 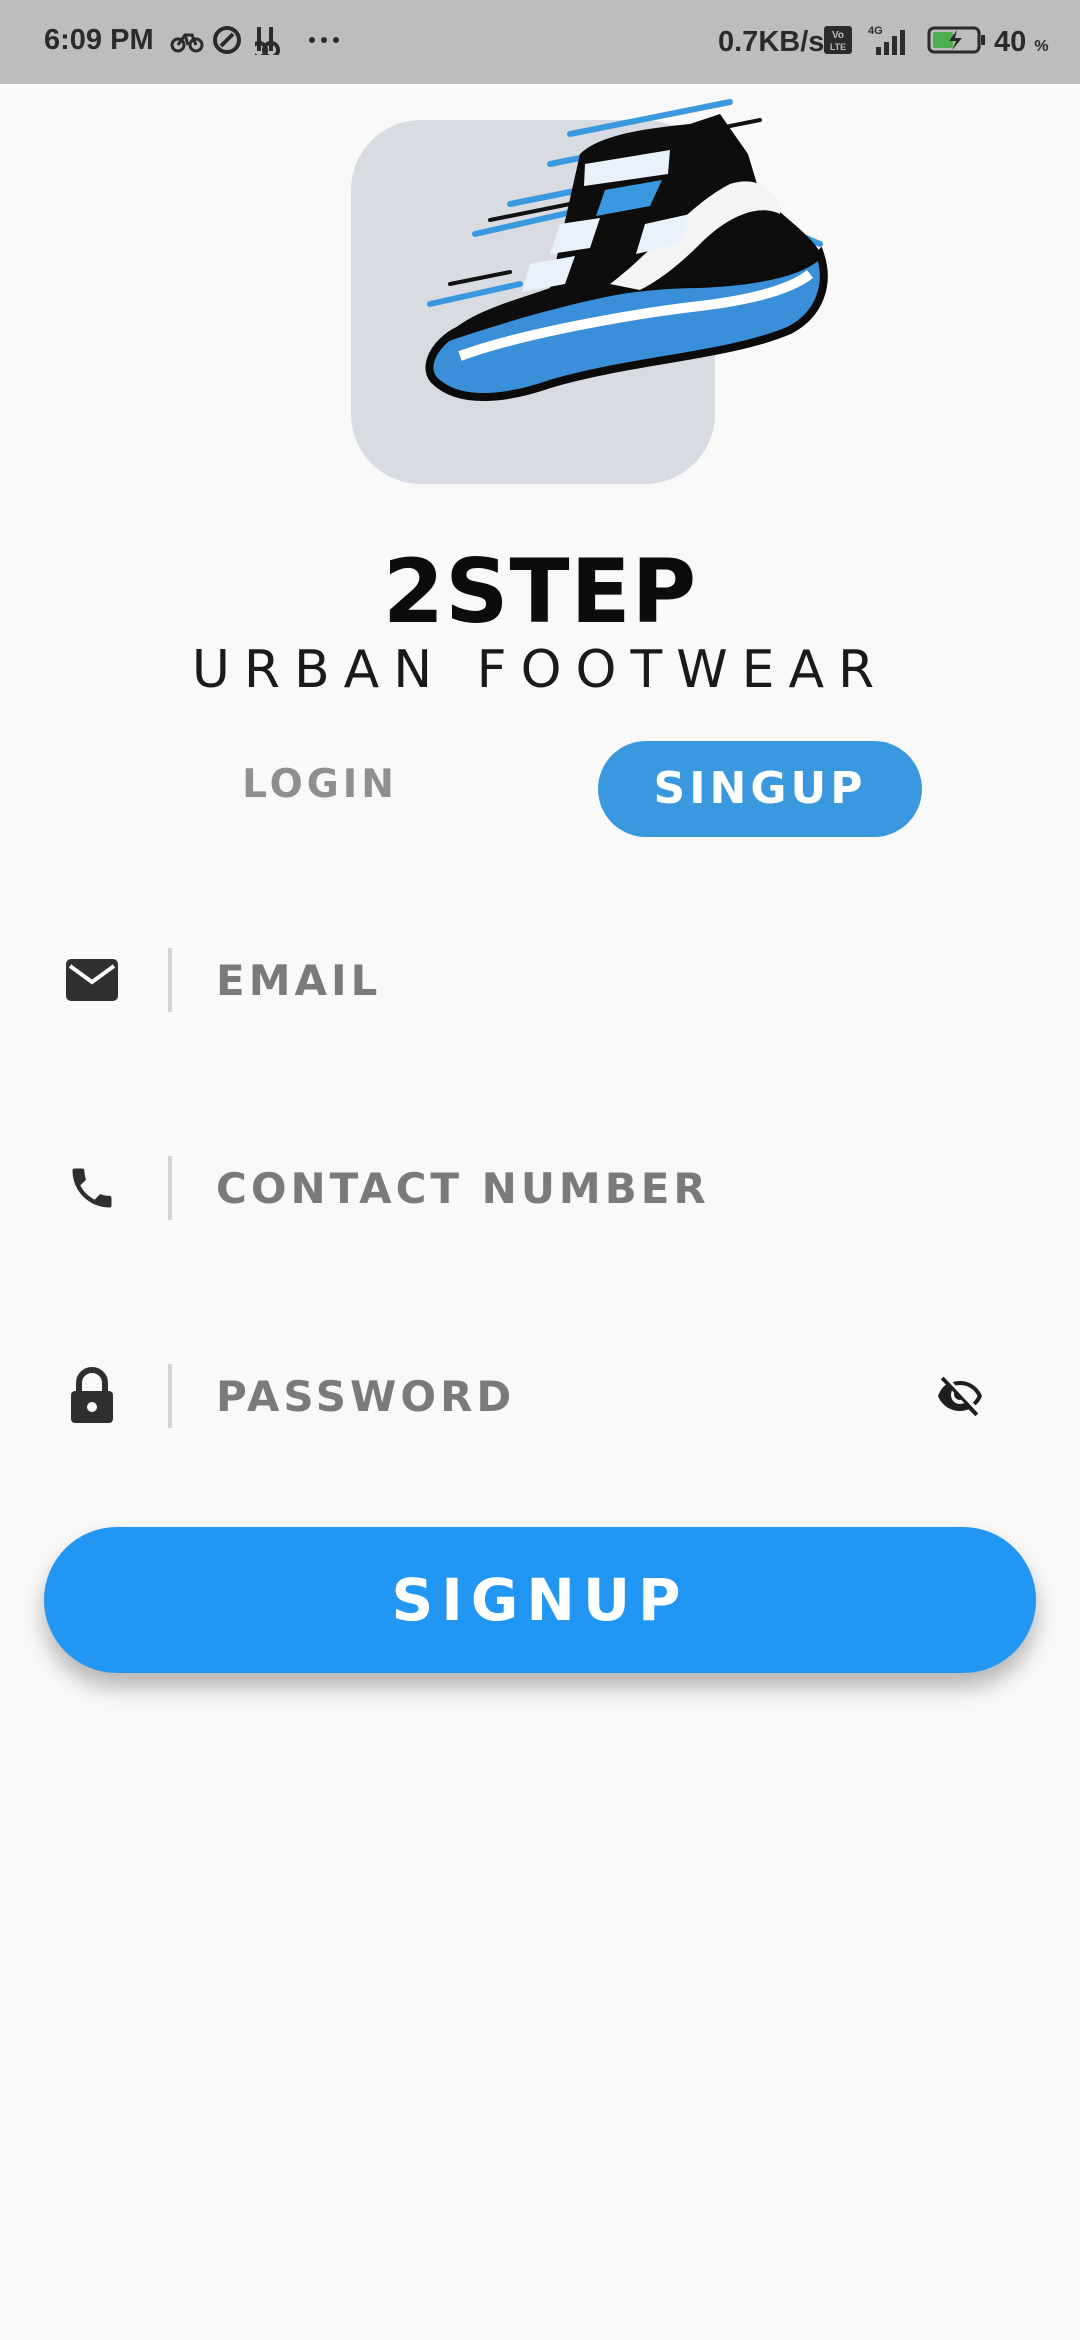 What do you see at coordinates (227, 40) in the screenshot?
I see `circle-app-icon` at bounding box center [227, 40].